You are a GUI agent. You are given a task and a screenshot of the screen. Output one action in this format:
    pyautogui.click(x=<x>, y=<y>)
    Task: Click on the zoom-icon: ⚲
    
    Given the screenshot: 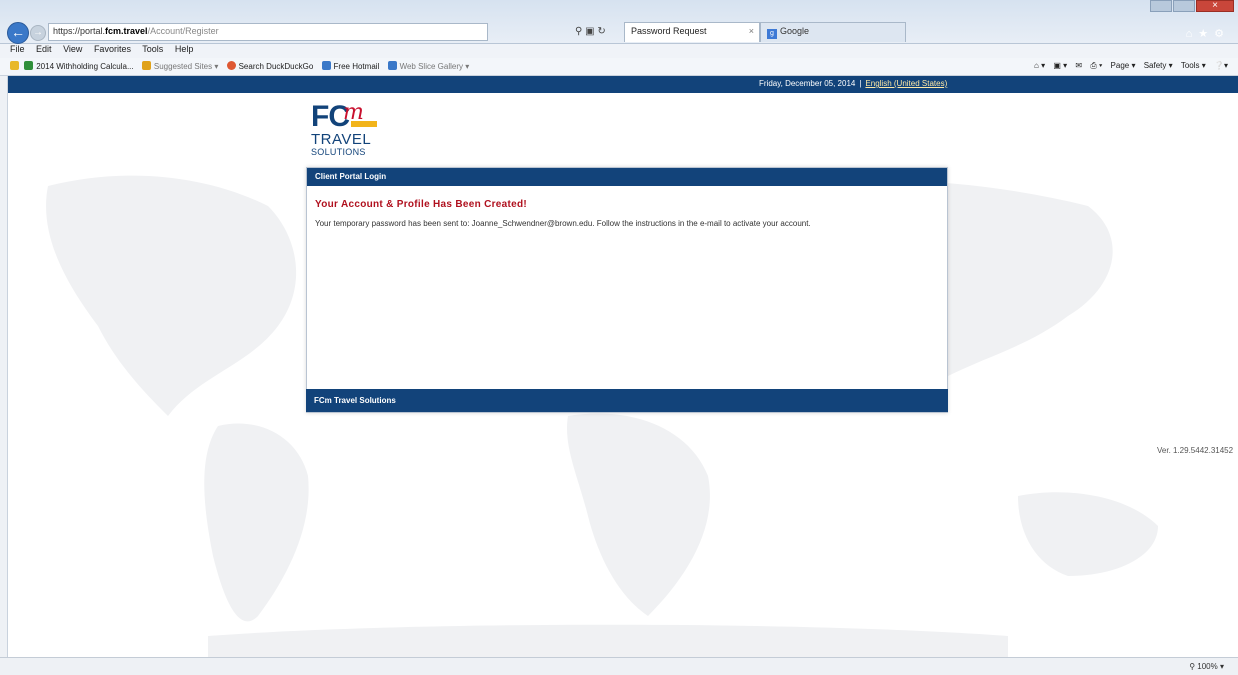 What is the action you would take?
    pyautogui.click(x=1192, y=666)
    